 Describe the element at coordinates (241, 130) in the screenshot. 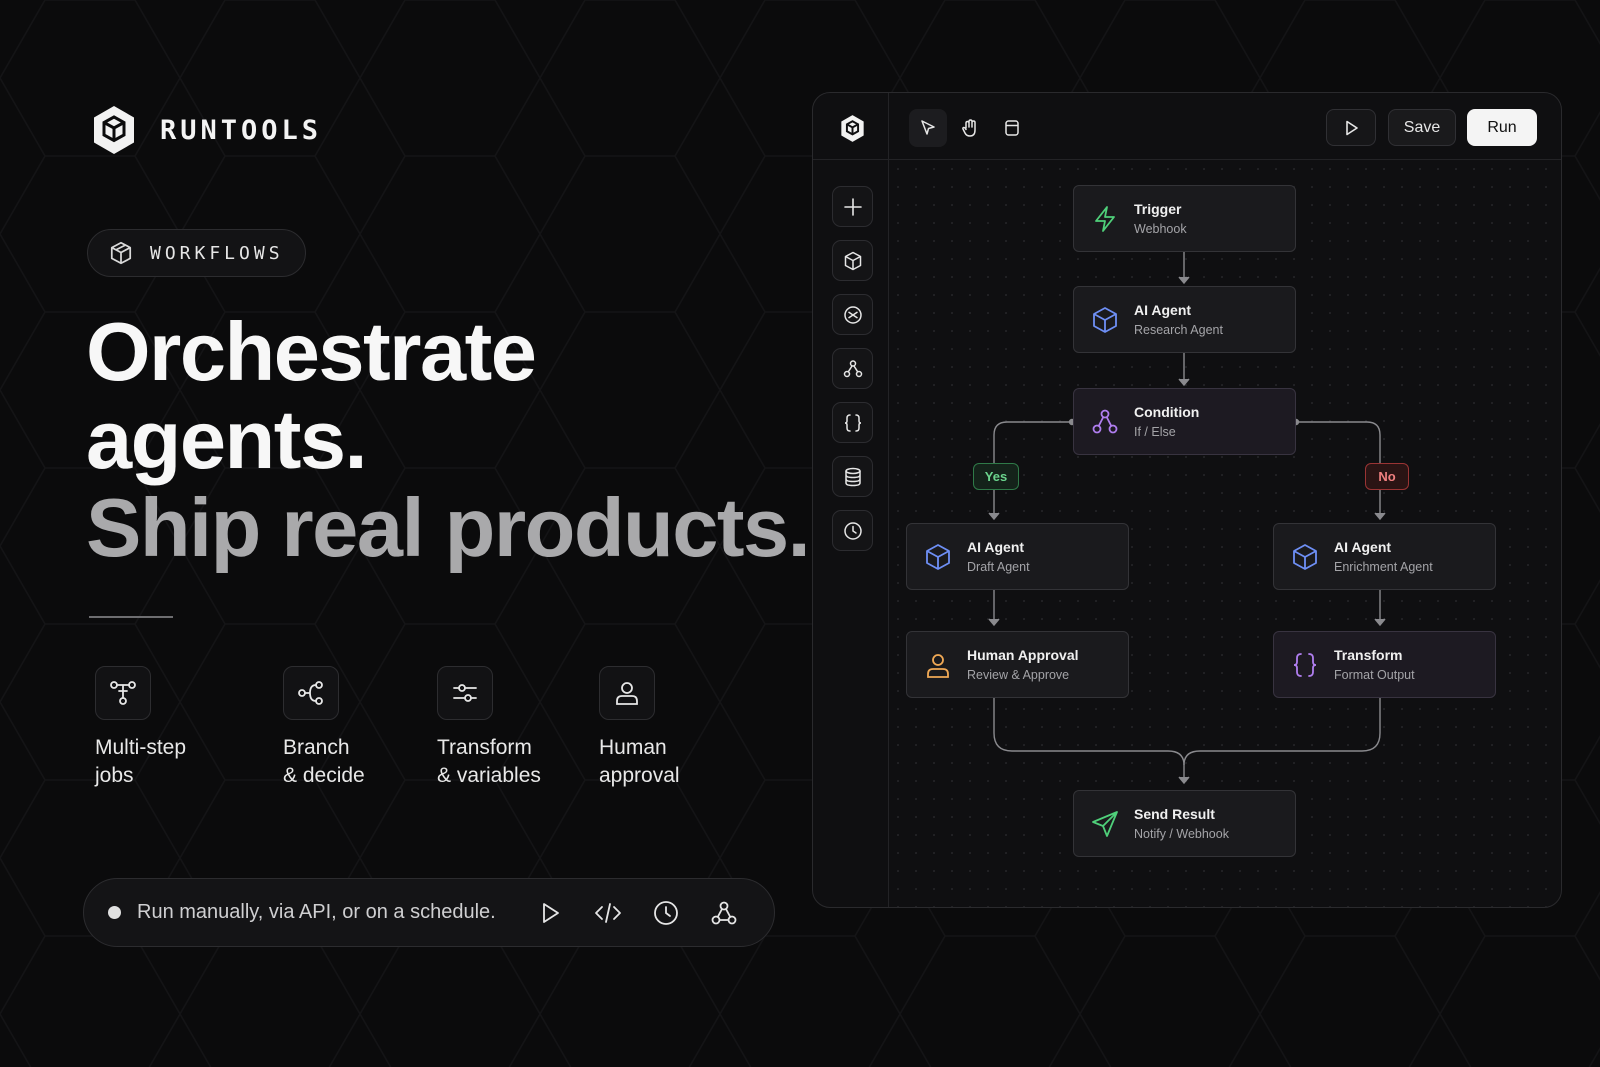

I see `brand-name: RUNTOOLS` at that location.